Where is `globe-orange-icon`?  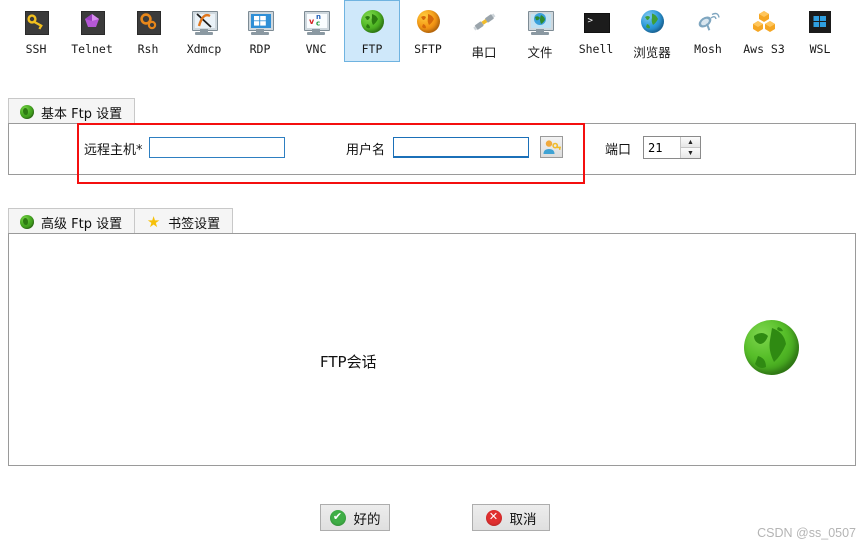
globe-orange-icon is located at coordinates (428, 22).